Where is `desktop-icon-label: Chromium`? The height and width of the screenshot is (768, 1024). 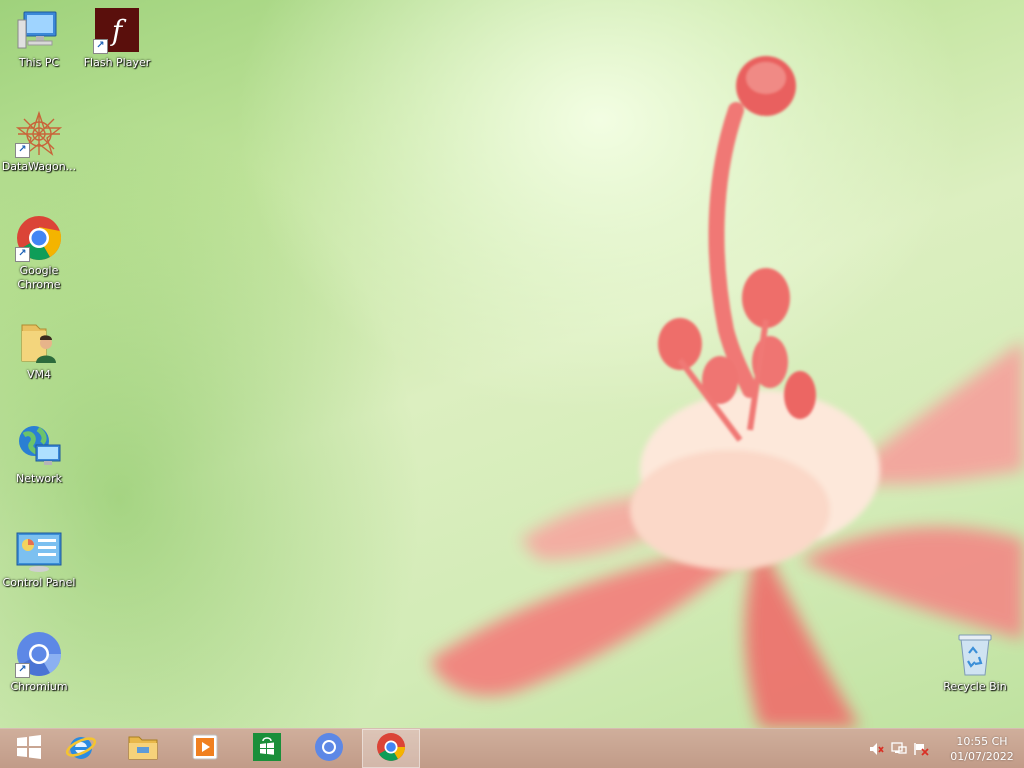
desktop-icon-label: Chromium is located at coordinates (39, 686).